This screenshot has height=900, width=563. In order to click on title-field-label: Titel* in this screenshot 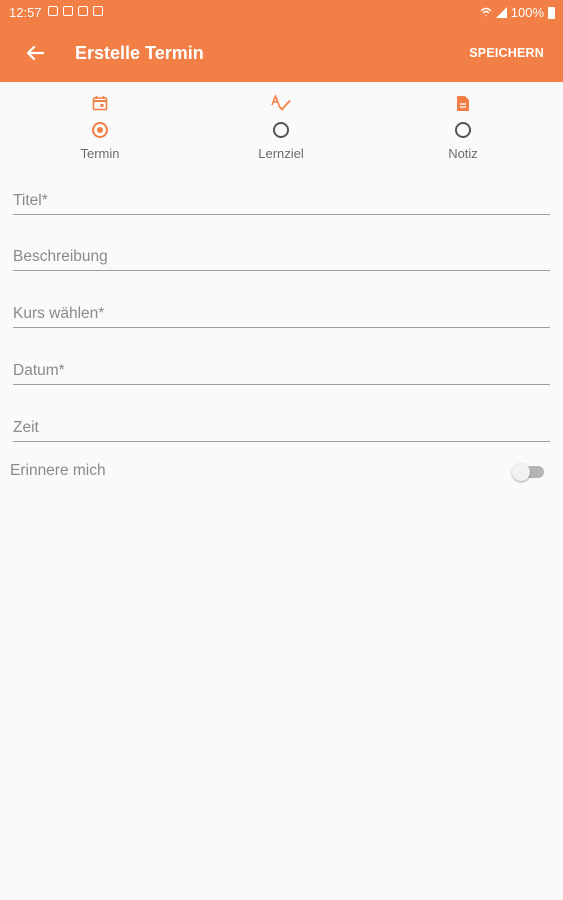, I will do `click(30, 200)`.